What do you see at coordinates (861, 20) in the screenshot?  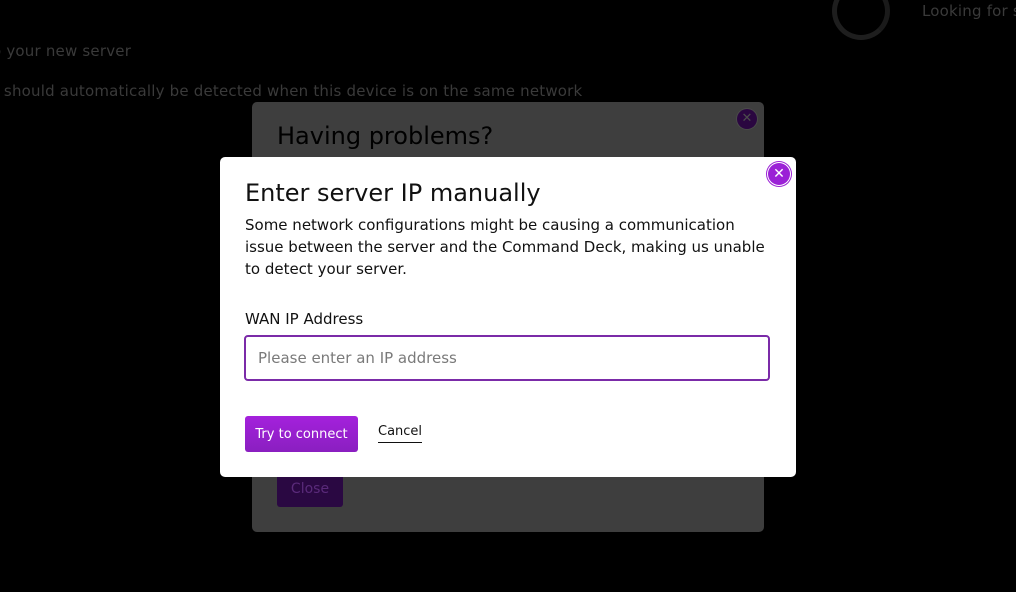 I see `loading-spinner-icon` at bounding box center [861, 20].